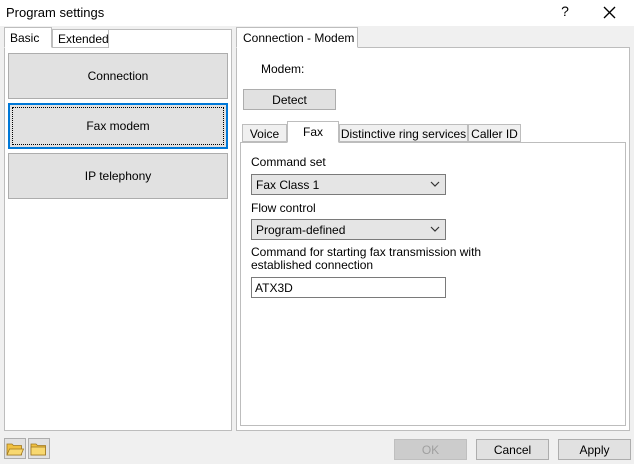 The width and height of the screenshot is (634, 464). Describe the element at coordinates (118, 176) in the screenshot. I see `ip-telephony-category-button: IP telephony` at that location.